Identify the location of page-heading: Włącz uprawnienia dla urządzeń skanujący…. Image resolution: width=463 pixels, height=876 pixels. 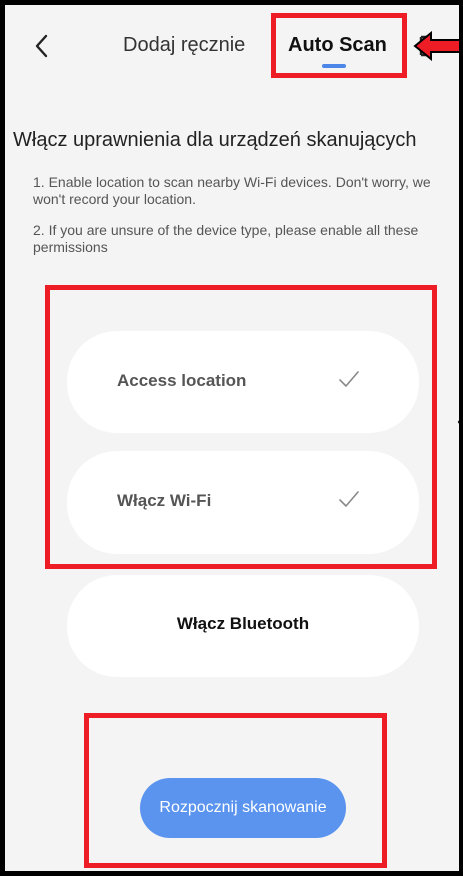
(215, 140).